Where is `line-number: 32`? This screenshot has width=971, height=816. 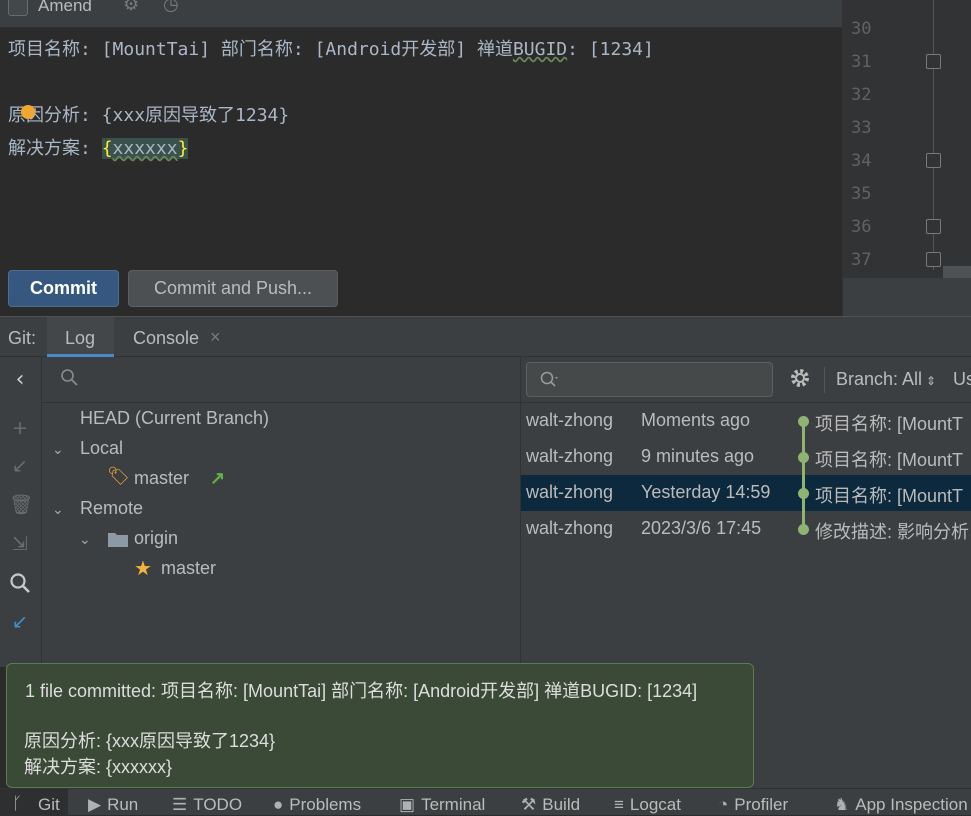 line-number: 32 is located at coordinates (861, 95).